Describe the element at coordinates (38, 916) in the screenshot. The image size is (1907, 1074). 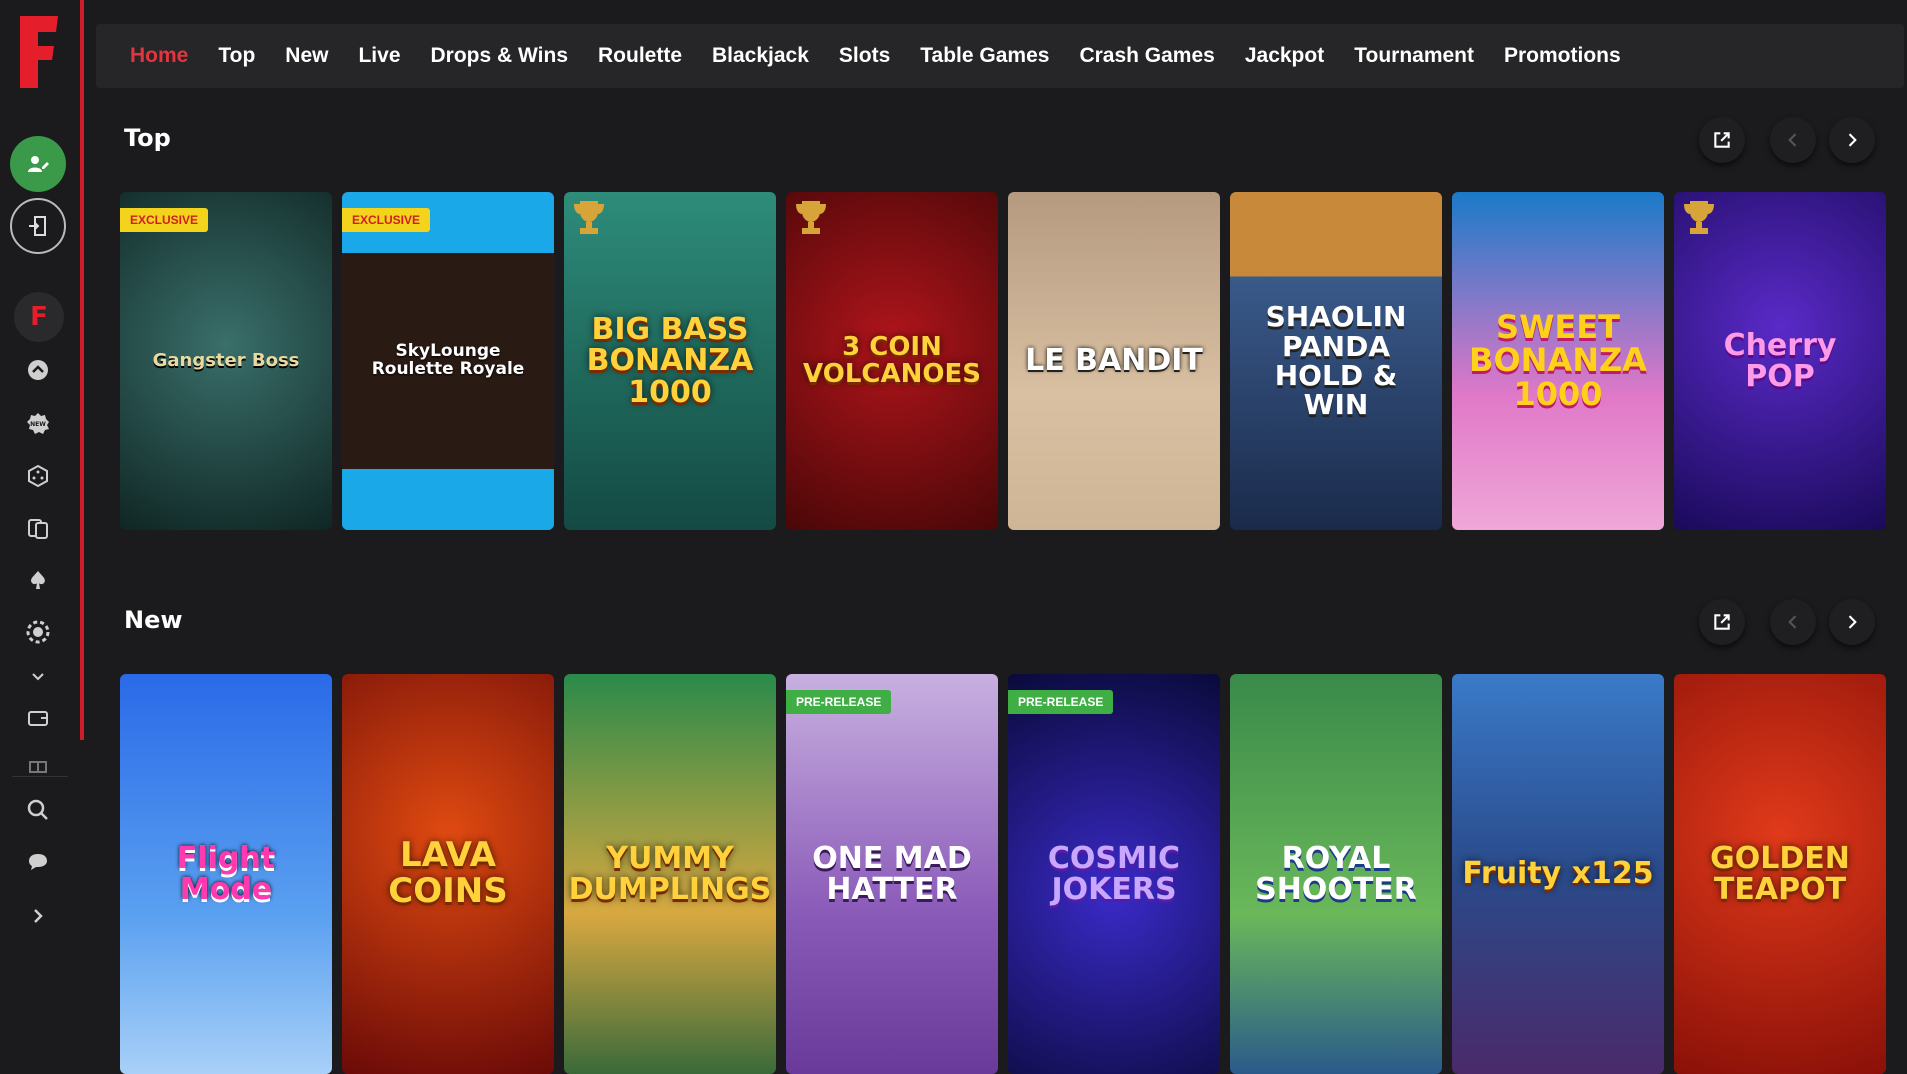
I see `sidebar-collapse-chevron-icon` at that location.